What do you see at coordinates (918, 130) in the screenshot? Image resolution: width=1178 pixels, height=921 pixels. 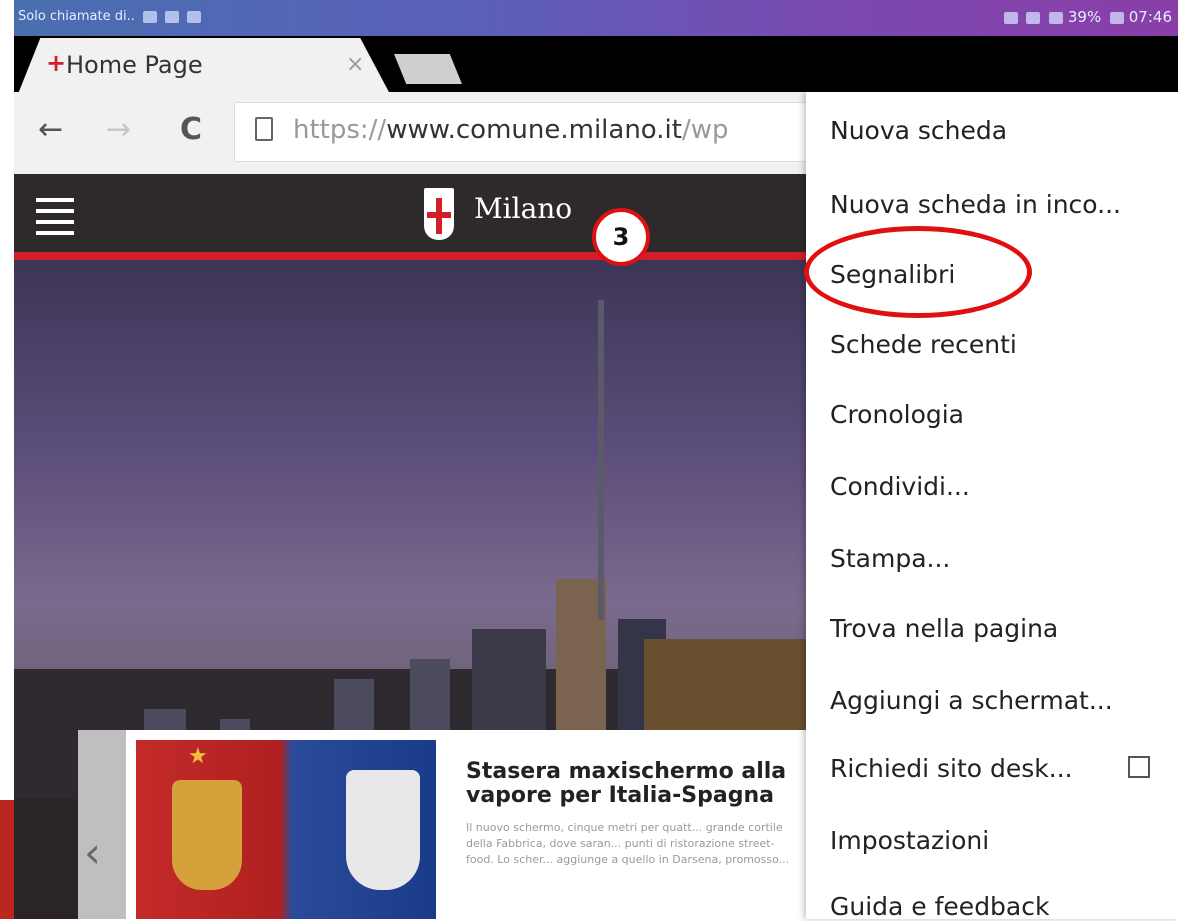 I see `menu-item-nuova-scheda: Nuova scheda` at bounding box center [918, 130].